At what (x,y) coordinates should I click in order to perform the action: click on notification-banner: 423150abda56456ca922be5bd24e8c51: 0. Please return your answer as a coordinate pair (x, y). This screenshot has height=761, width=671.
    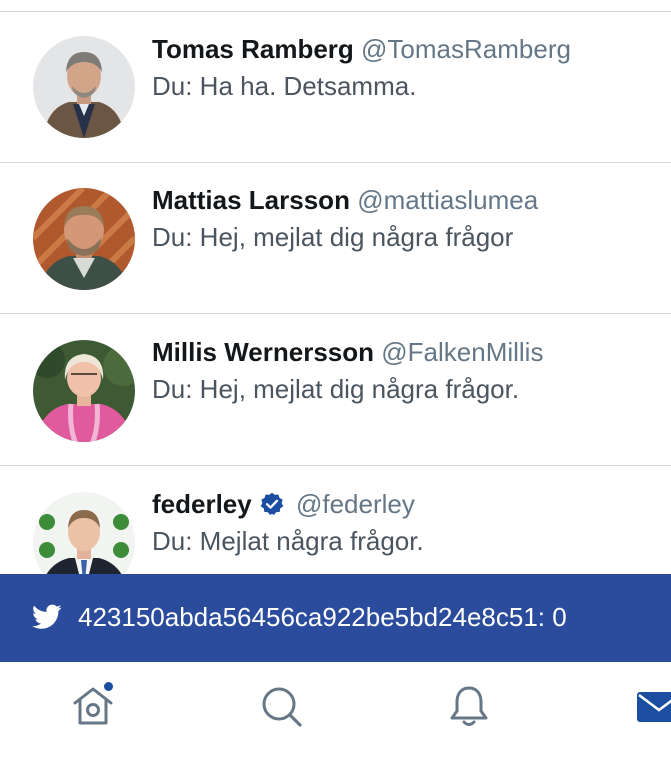
    Looking at the image, I should click on (335, 618).